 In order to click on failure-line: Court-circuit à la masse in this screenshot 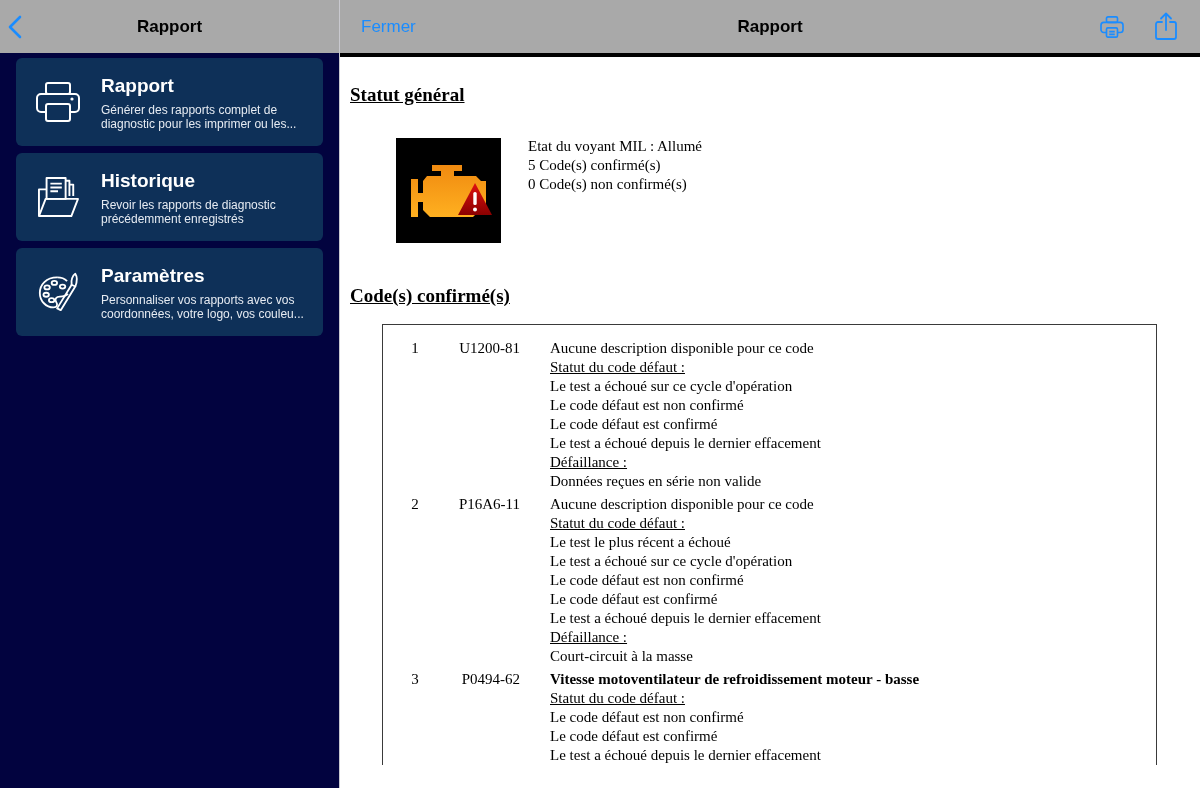, I will do `click(622, 656)`.